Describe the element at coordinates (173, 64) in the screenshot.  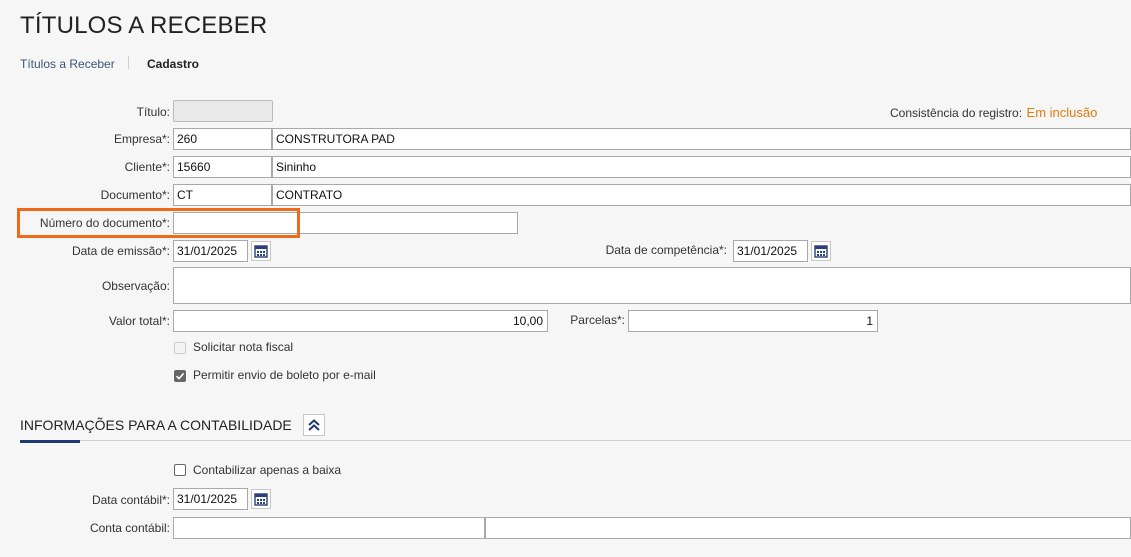
I see `breadcrumb-item-cadastro: Cadastro` at that location.